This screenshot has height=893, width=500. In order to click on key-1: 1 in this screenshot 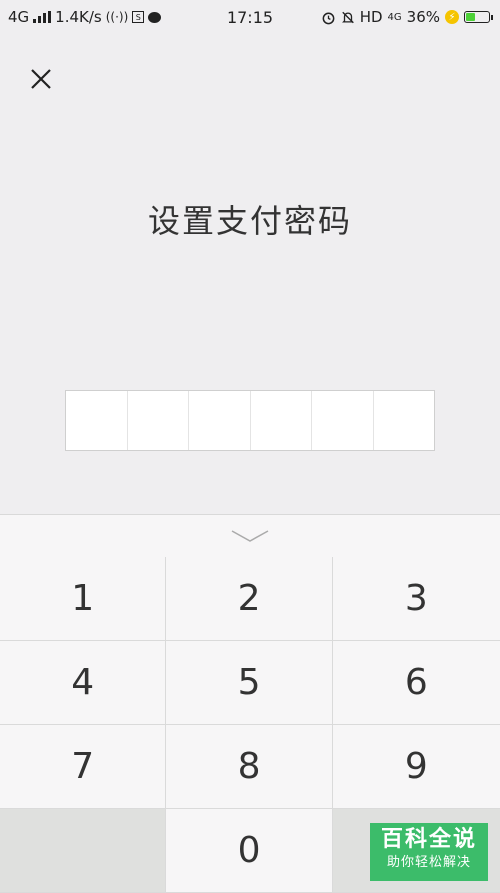, I will do `click(83, 598)`.